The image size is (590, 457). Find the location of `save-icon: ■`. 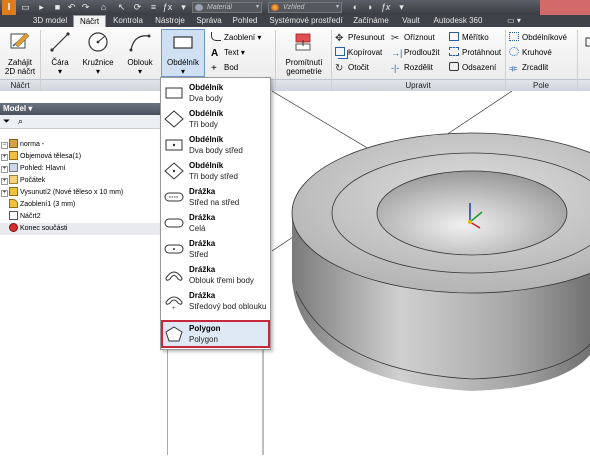

save-icon: ■ is located at coordinates (57, 7).